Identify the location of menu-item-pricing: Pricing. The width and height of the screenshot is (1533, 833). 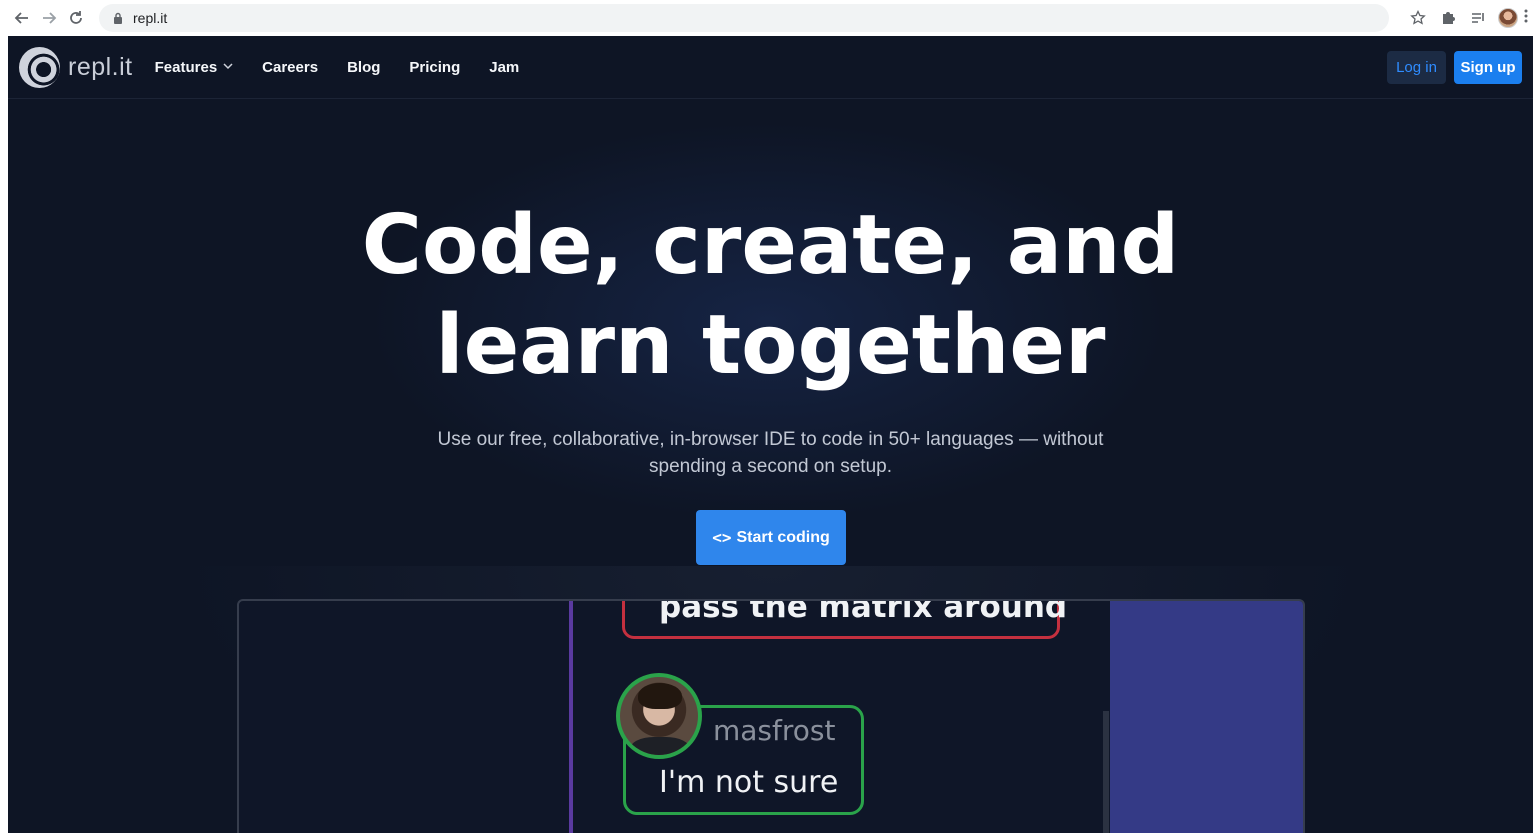
(434, 67).